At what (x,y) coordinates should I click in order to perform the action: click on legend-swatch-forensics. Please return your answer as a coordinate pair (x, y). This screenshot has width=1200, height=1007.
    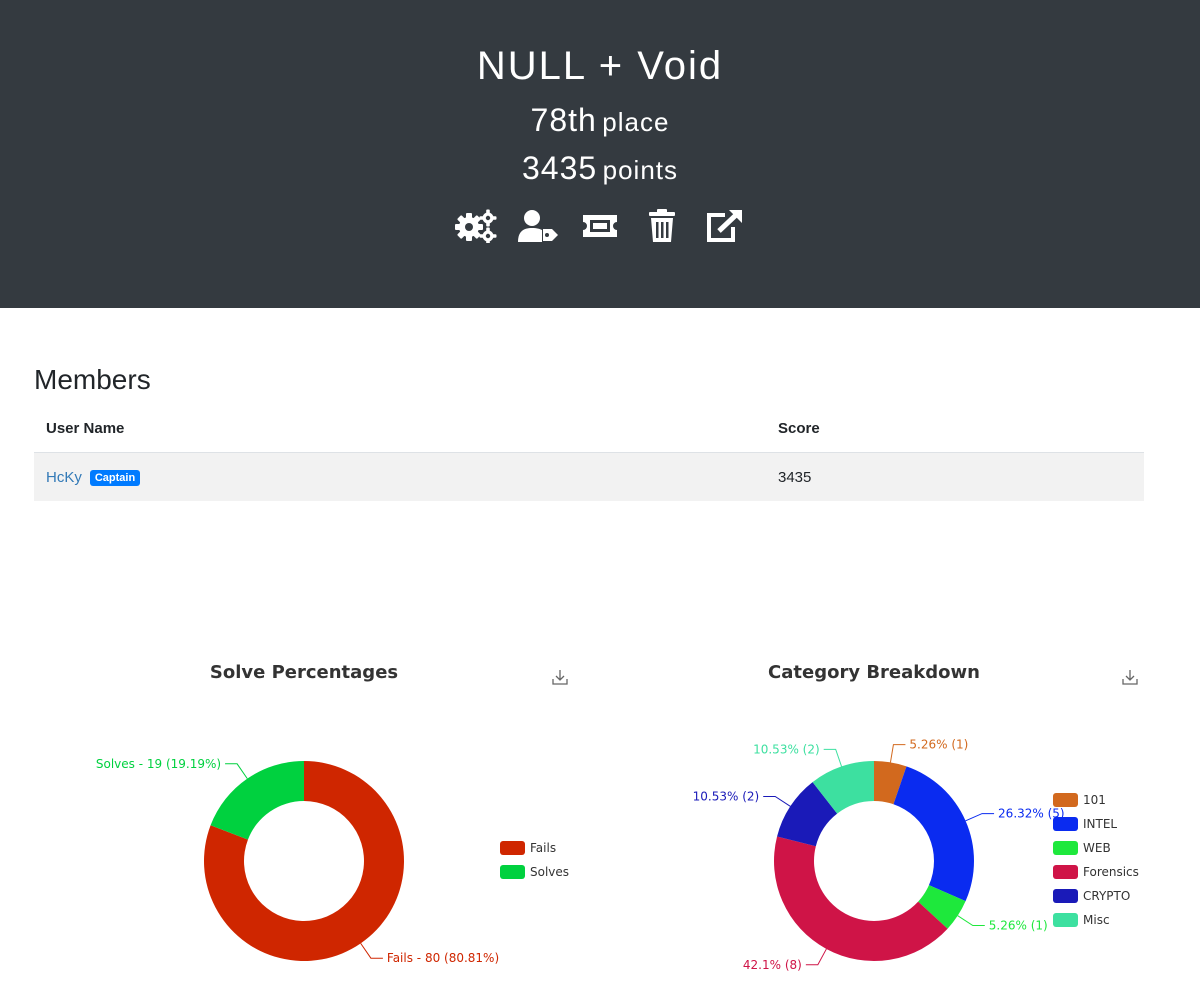
    Looking at the image, I should click on (1065, 872).